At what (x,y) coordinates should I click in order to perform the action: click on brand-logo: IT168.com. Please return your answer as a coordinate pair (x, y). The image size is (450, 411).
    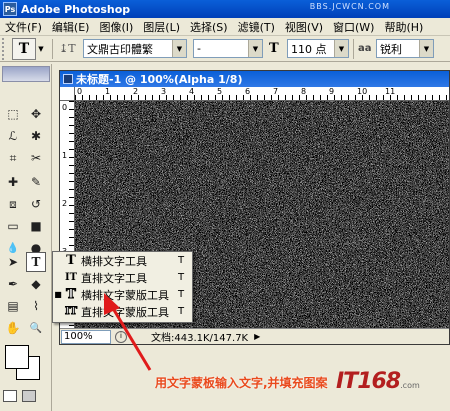
    Looking at the image, I should click on (378, 381).